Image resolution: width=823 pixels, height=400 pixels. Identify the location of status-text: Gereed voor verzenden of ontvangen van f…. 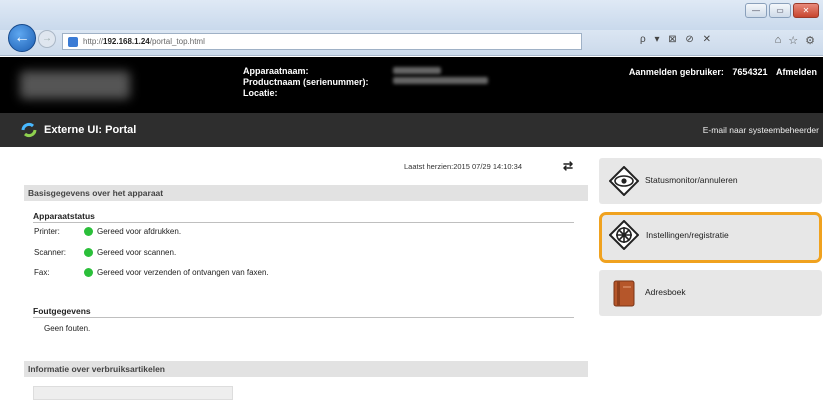
(183, 272).